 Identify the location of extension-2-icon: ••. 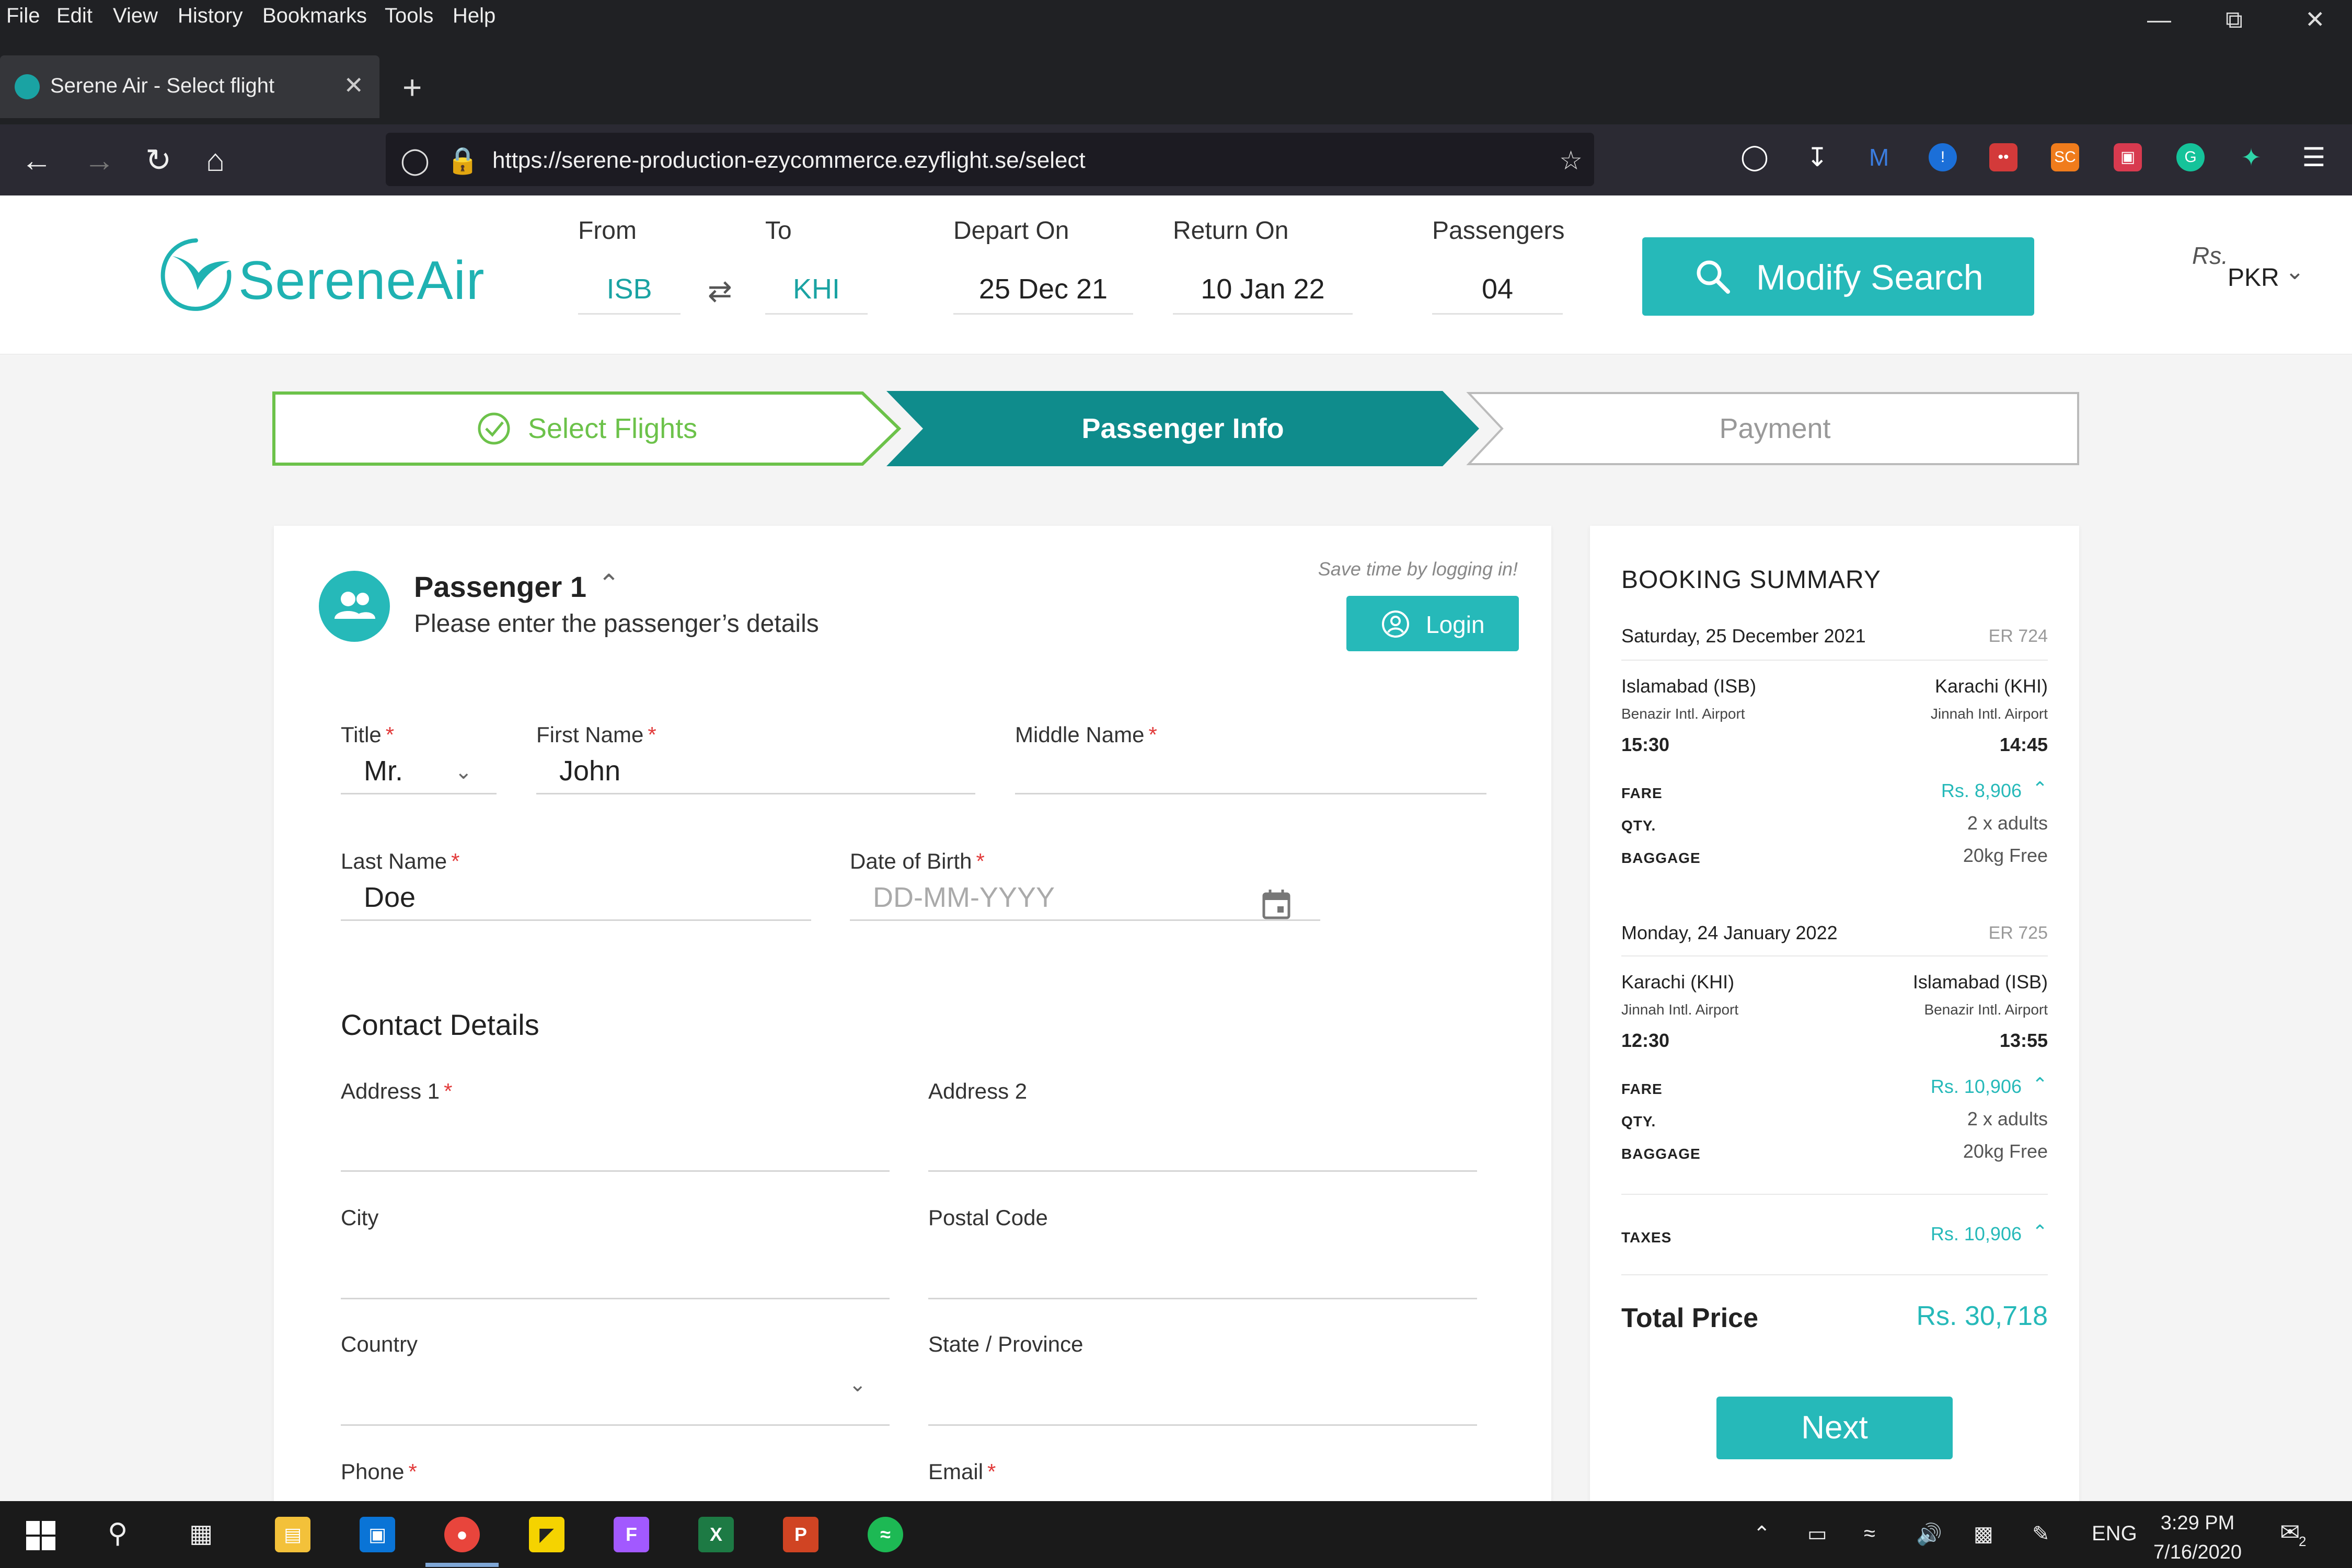
(2003, 157).